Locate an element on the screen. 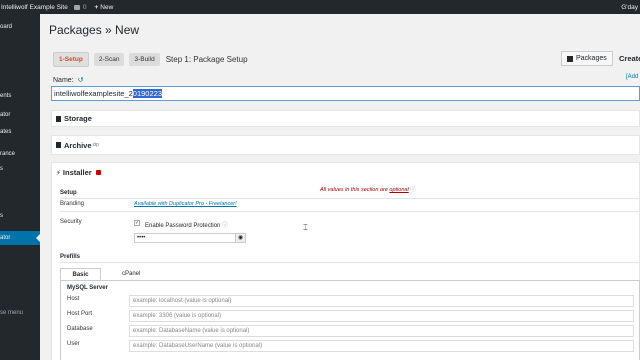  password-protection-label: Enable Password Protection ⓘ is located at coordinates (186, 224).